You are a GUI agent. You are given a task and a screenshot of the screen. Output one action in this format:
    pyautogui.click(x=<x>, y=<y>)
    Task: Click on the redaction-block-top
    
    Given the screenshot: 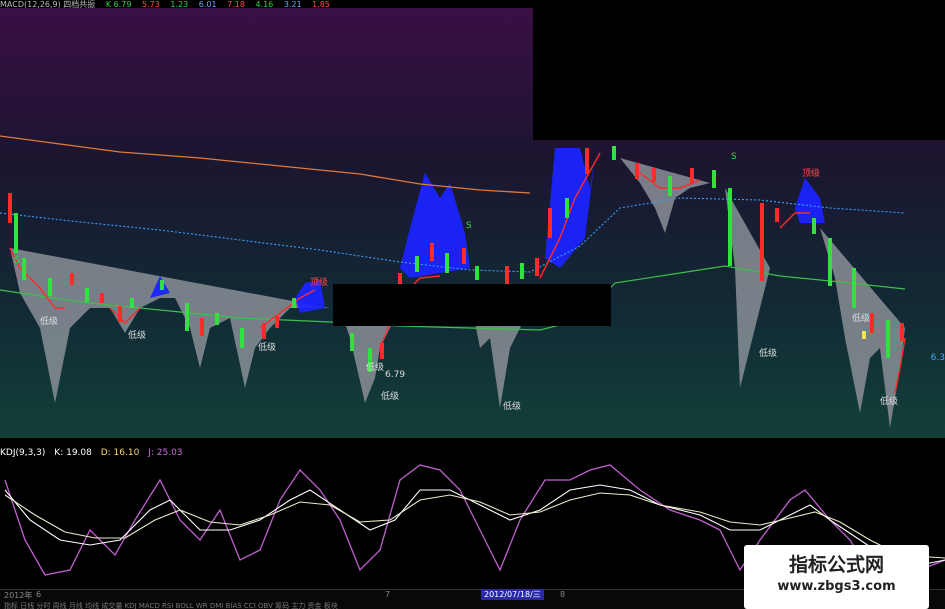 What is the action you would take?
    pyautogui.click(x=739, y=70)
    